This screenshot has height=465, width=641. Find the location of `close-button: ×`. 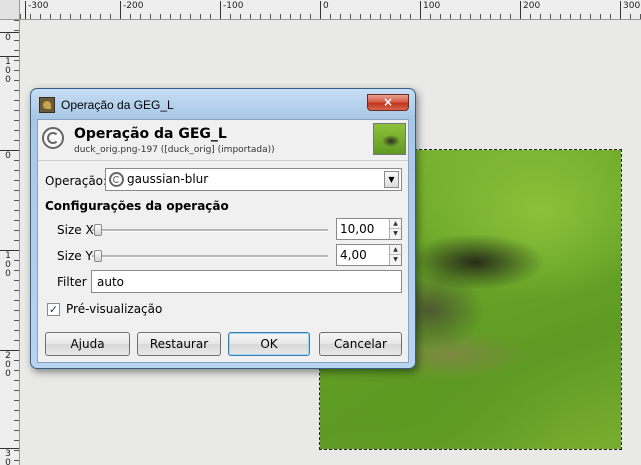

close-button: × is located at coordinates (388, 102).